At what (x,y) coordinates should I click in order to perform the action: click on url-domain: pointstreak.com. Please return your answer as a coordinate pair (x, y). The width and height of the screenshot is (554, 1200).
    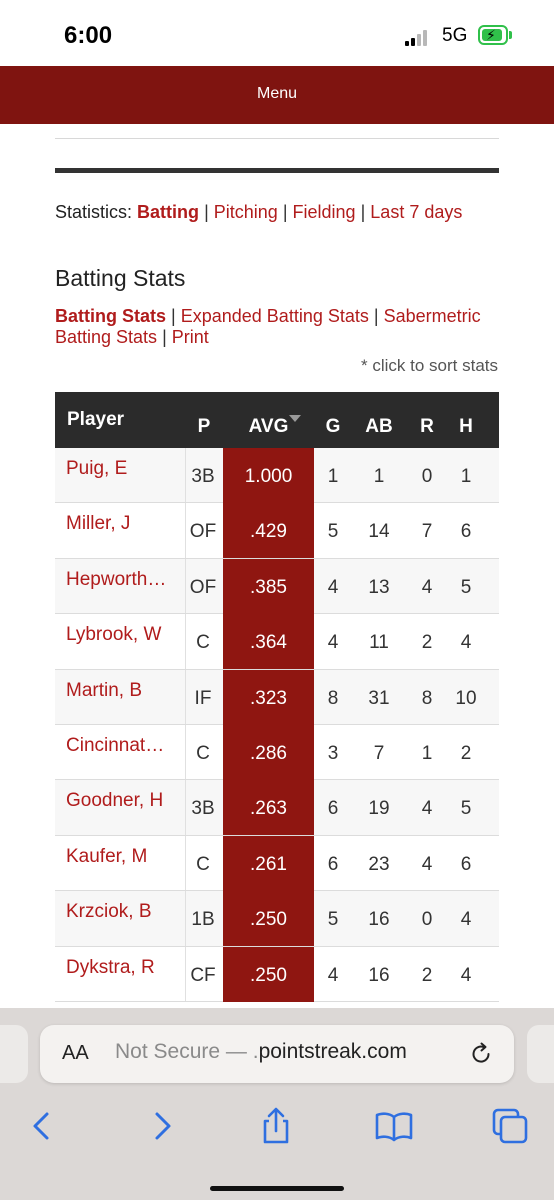
    Looking at the image, I should click on (332, 1051).